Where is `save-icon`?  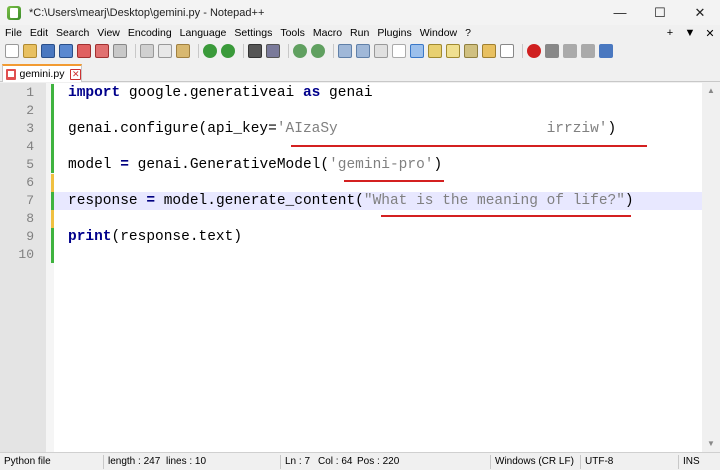
save-icon is located at coordinates (48, 51).